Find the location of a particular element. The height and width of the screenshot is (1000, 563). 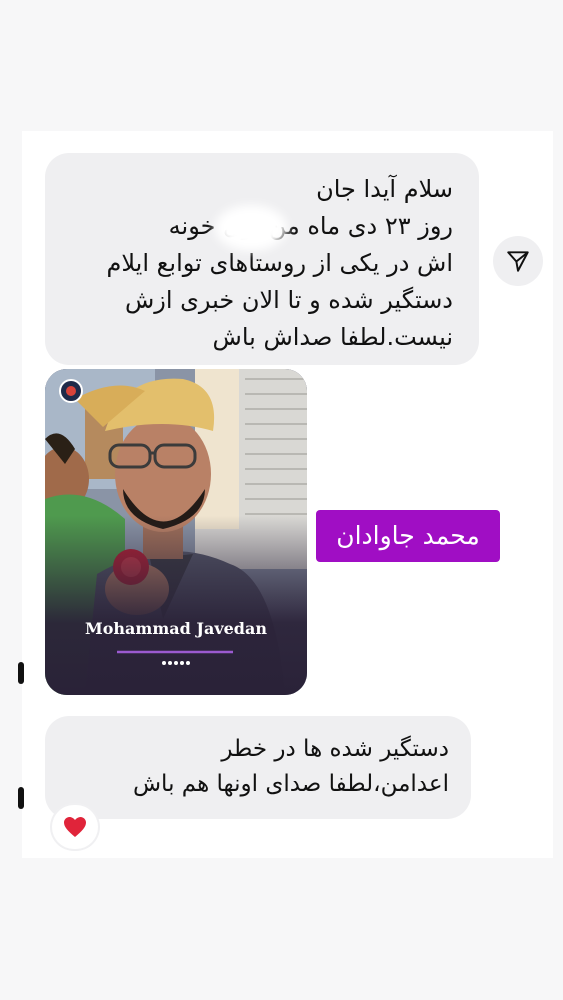

message-line: اعدامن،لطفا صدای اونها هم باش is located at coordinates (290, 784).